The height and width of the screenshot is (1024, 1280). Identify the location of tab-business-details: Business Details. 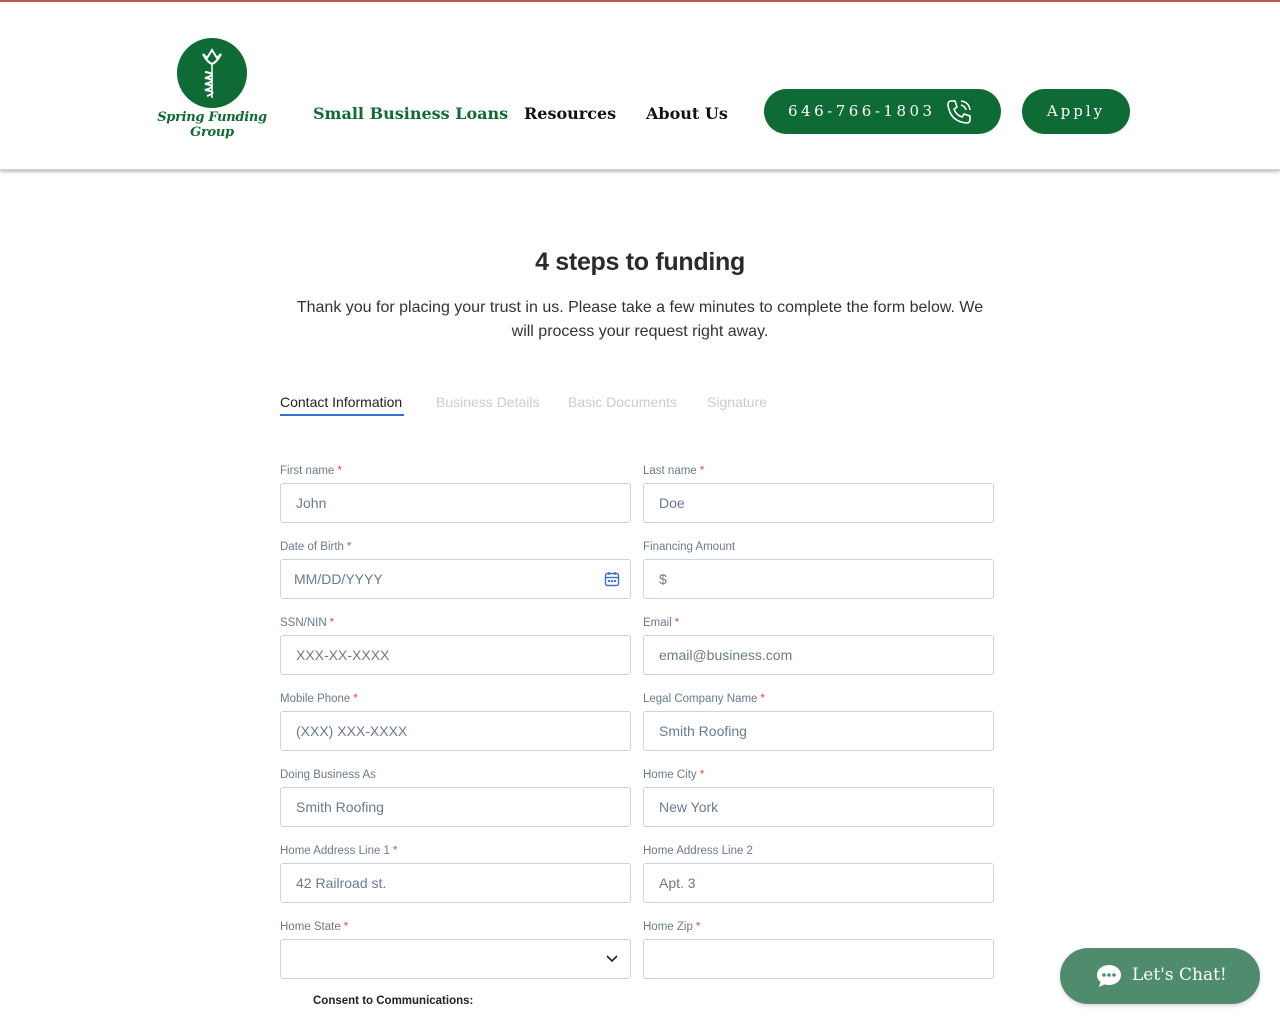
(488, 402).